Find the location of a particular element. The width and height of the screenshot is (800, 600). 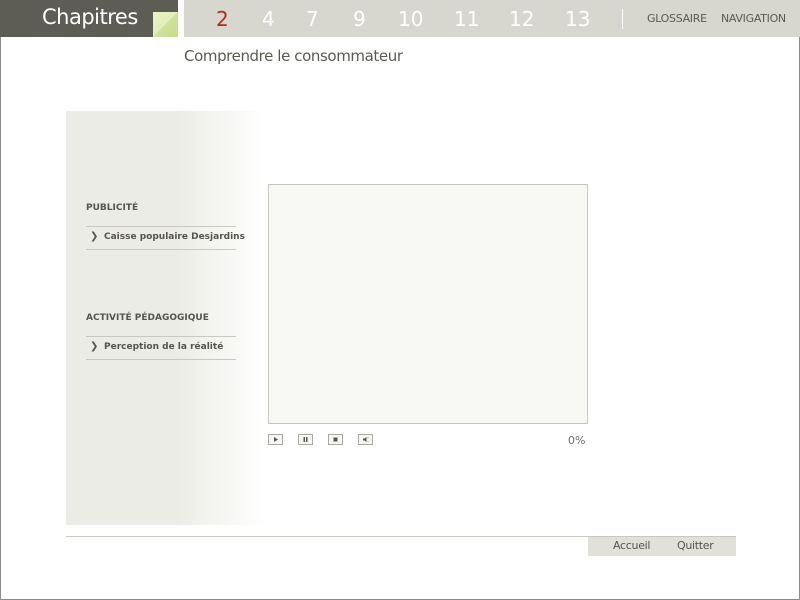

chapter-nav-strip is located at coordinates (492, 18).